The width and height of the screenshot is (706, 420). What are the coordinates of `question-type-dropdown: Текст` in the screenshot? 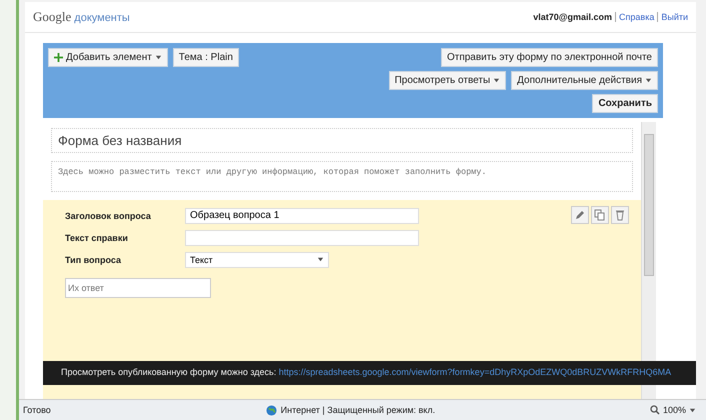 It's located at (257, 260).